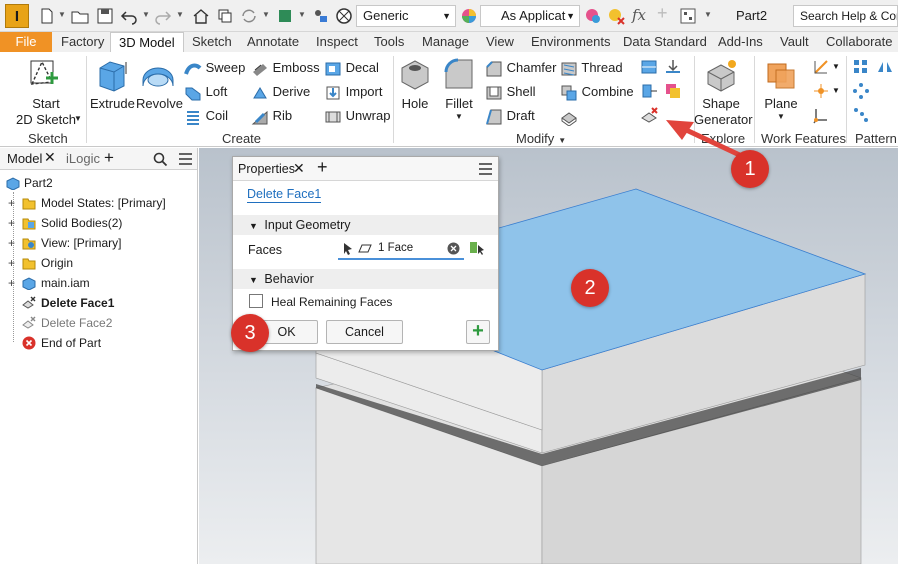  Describe the element at coordinates (794, 42) in the screenshot. I see `tab-vault: Vault` at that location.